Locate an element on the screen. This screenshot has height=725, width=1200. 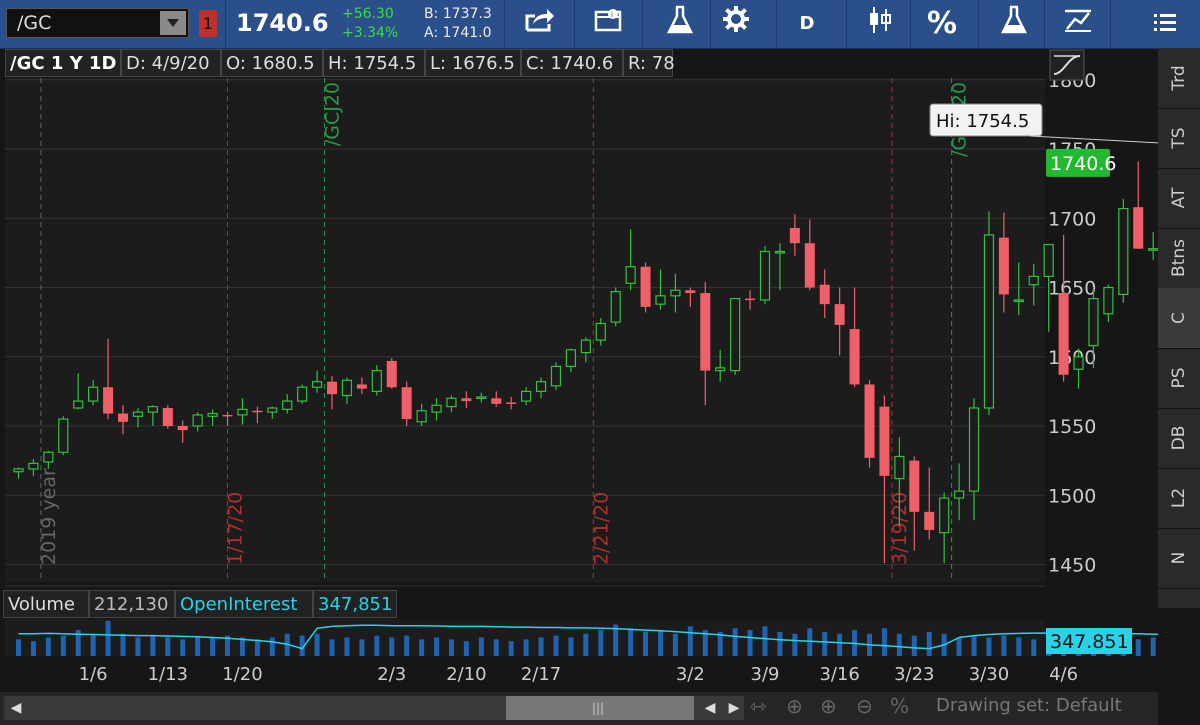
percent-zoom-icon: % is located at coordinates (899, 706).